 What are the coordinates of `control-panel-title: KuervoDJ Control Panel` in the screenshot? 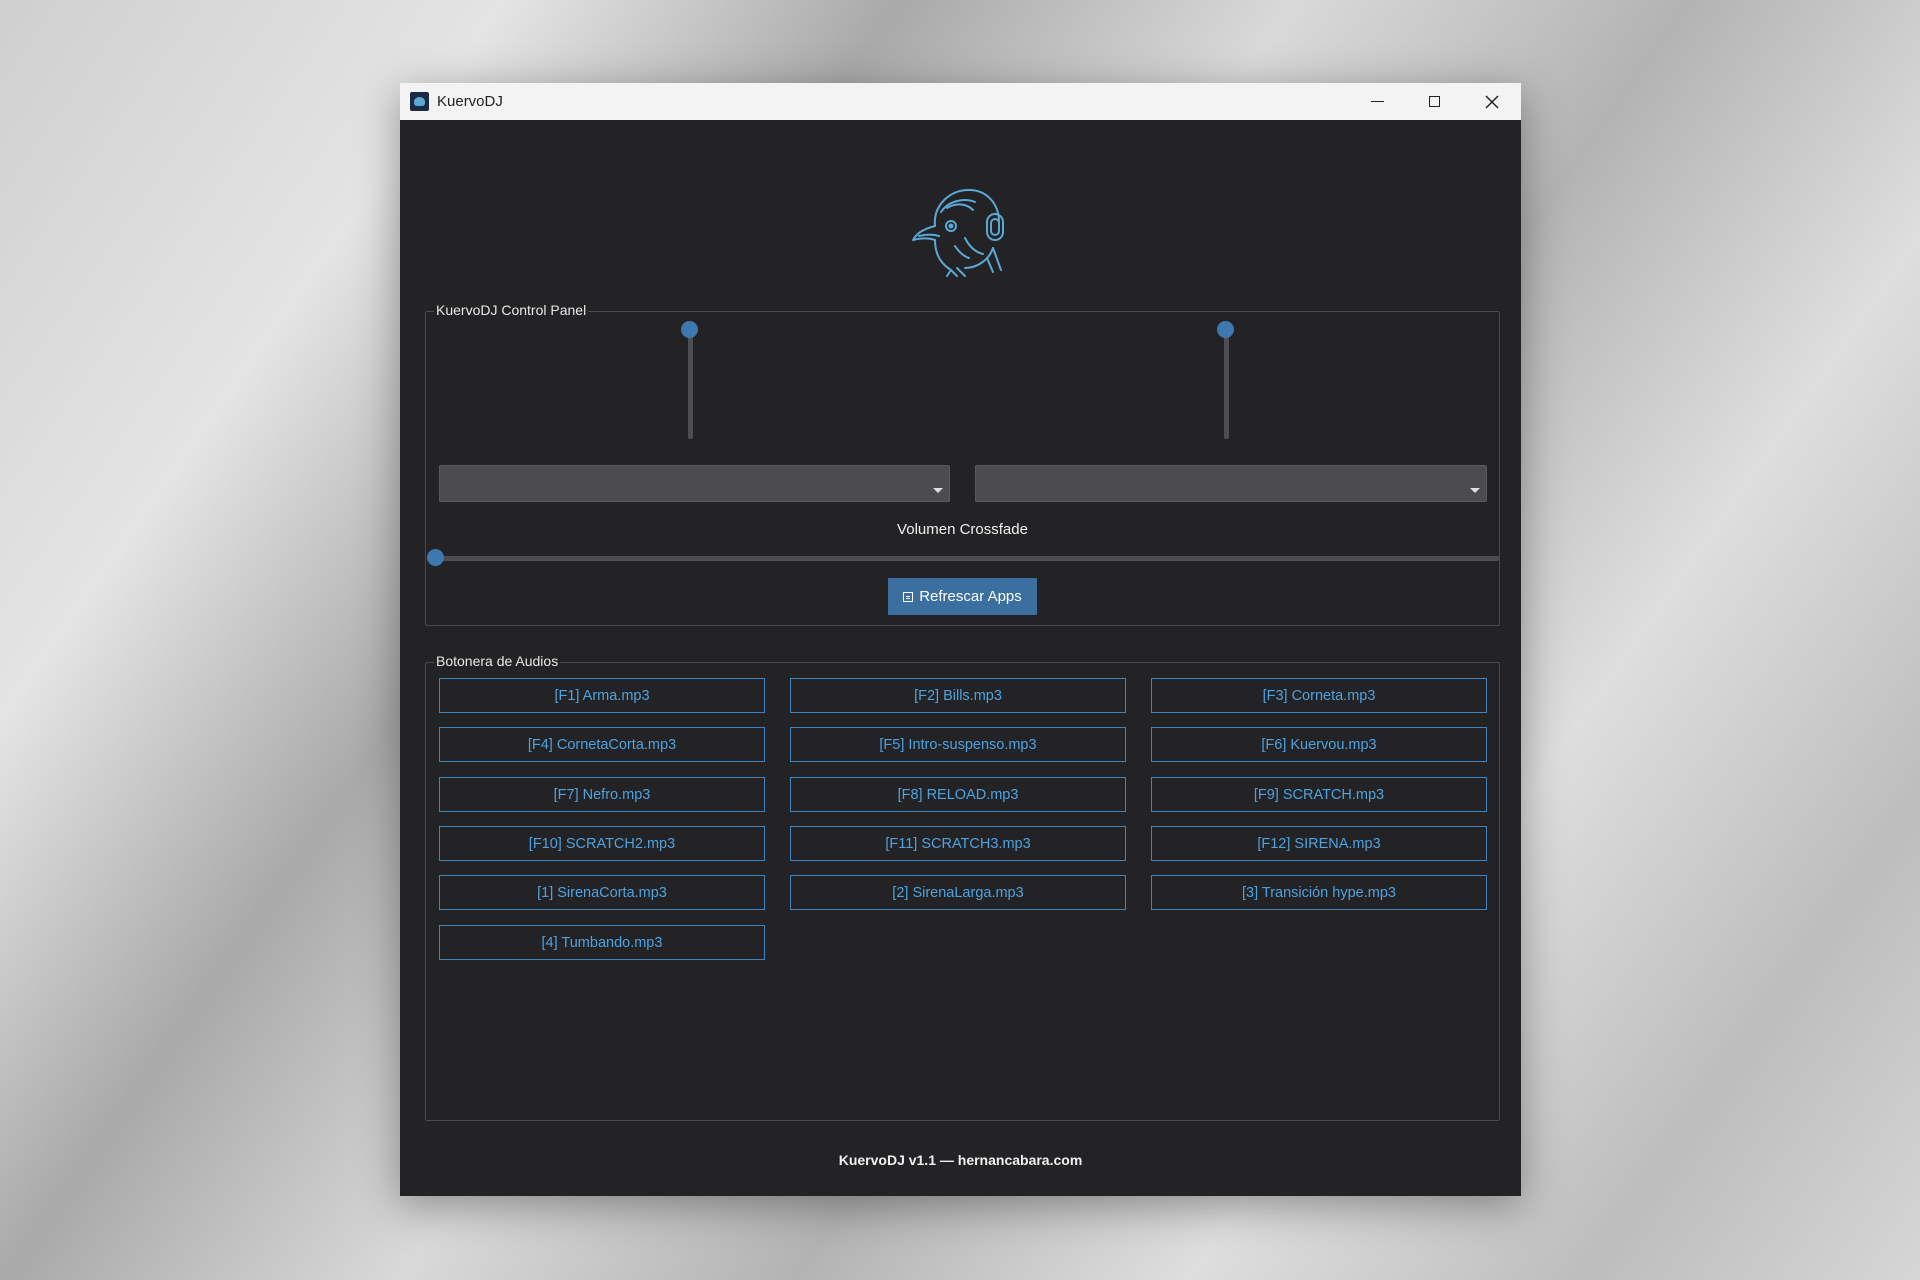 It's located at (511, 310).